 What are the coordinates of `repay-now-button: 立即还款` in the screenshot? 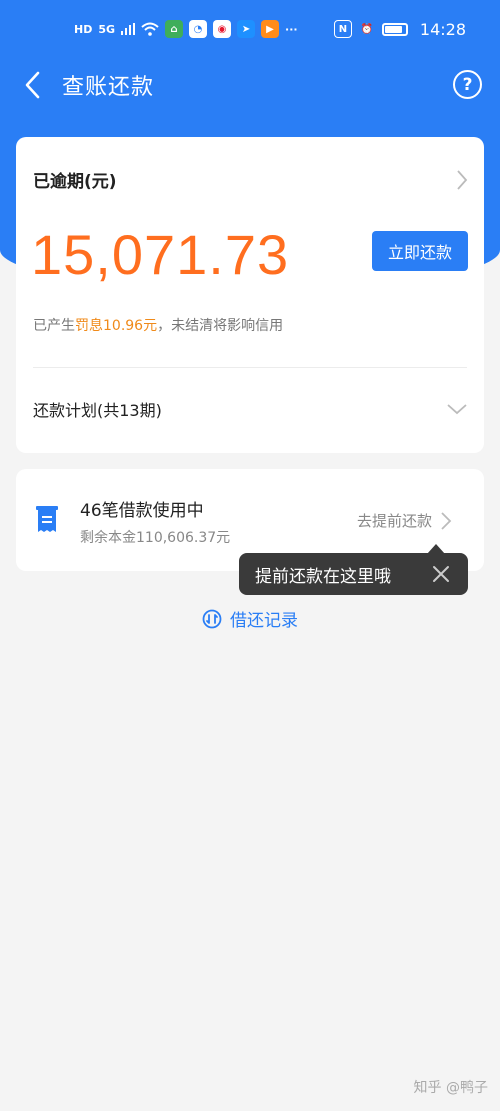 It's located at (420, 251).